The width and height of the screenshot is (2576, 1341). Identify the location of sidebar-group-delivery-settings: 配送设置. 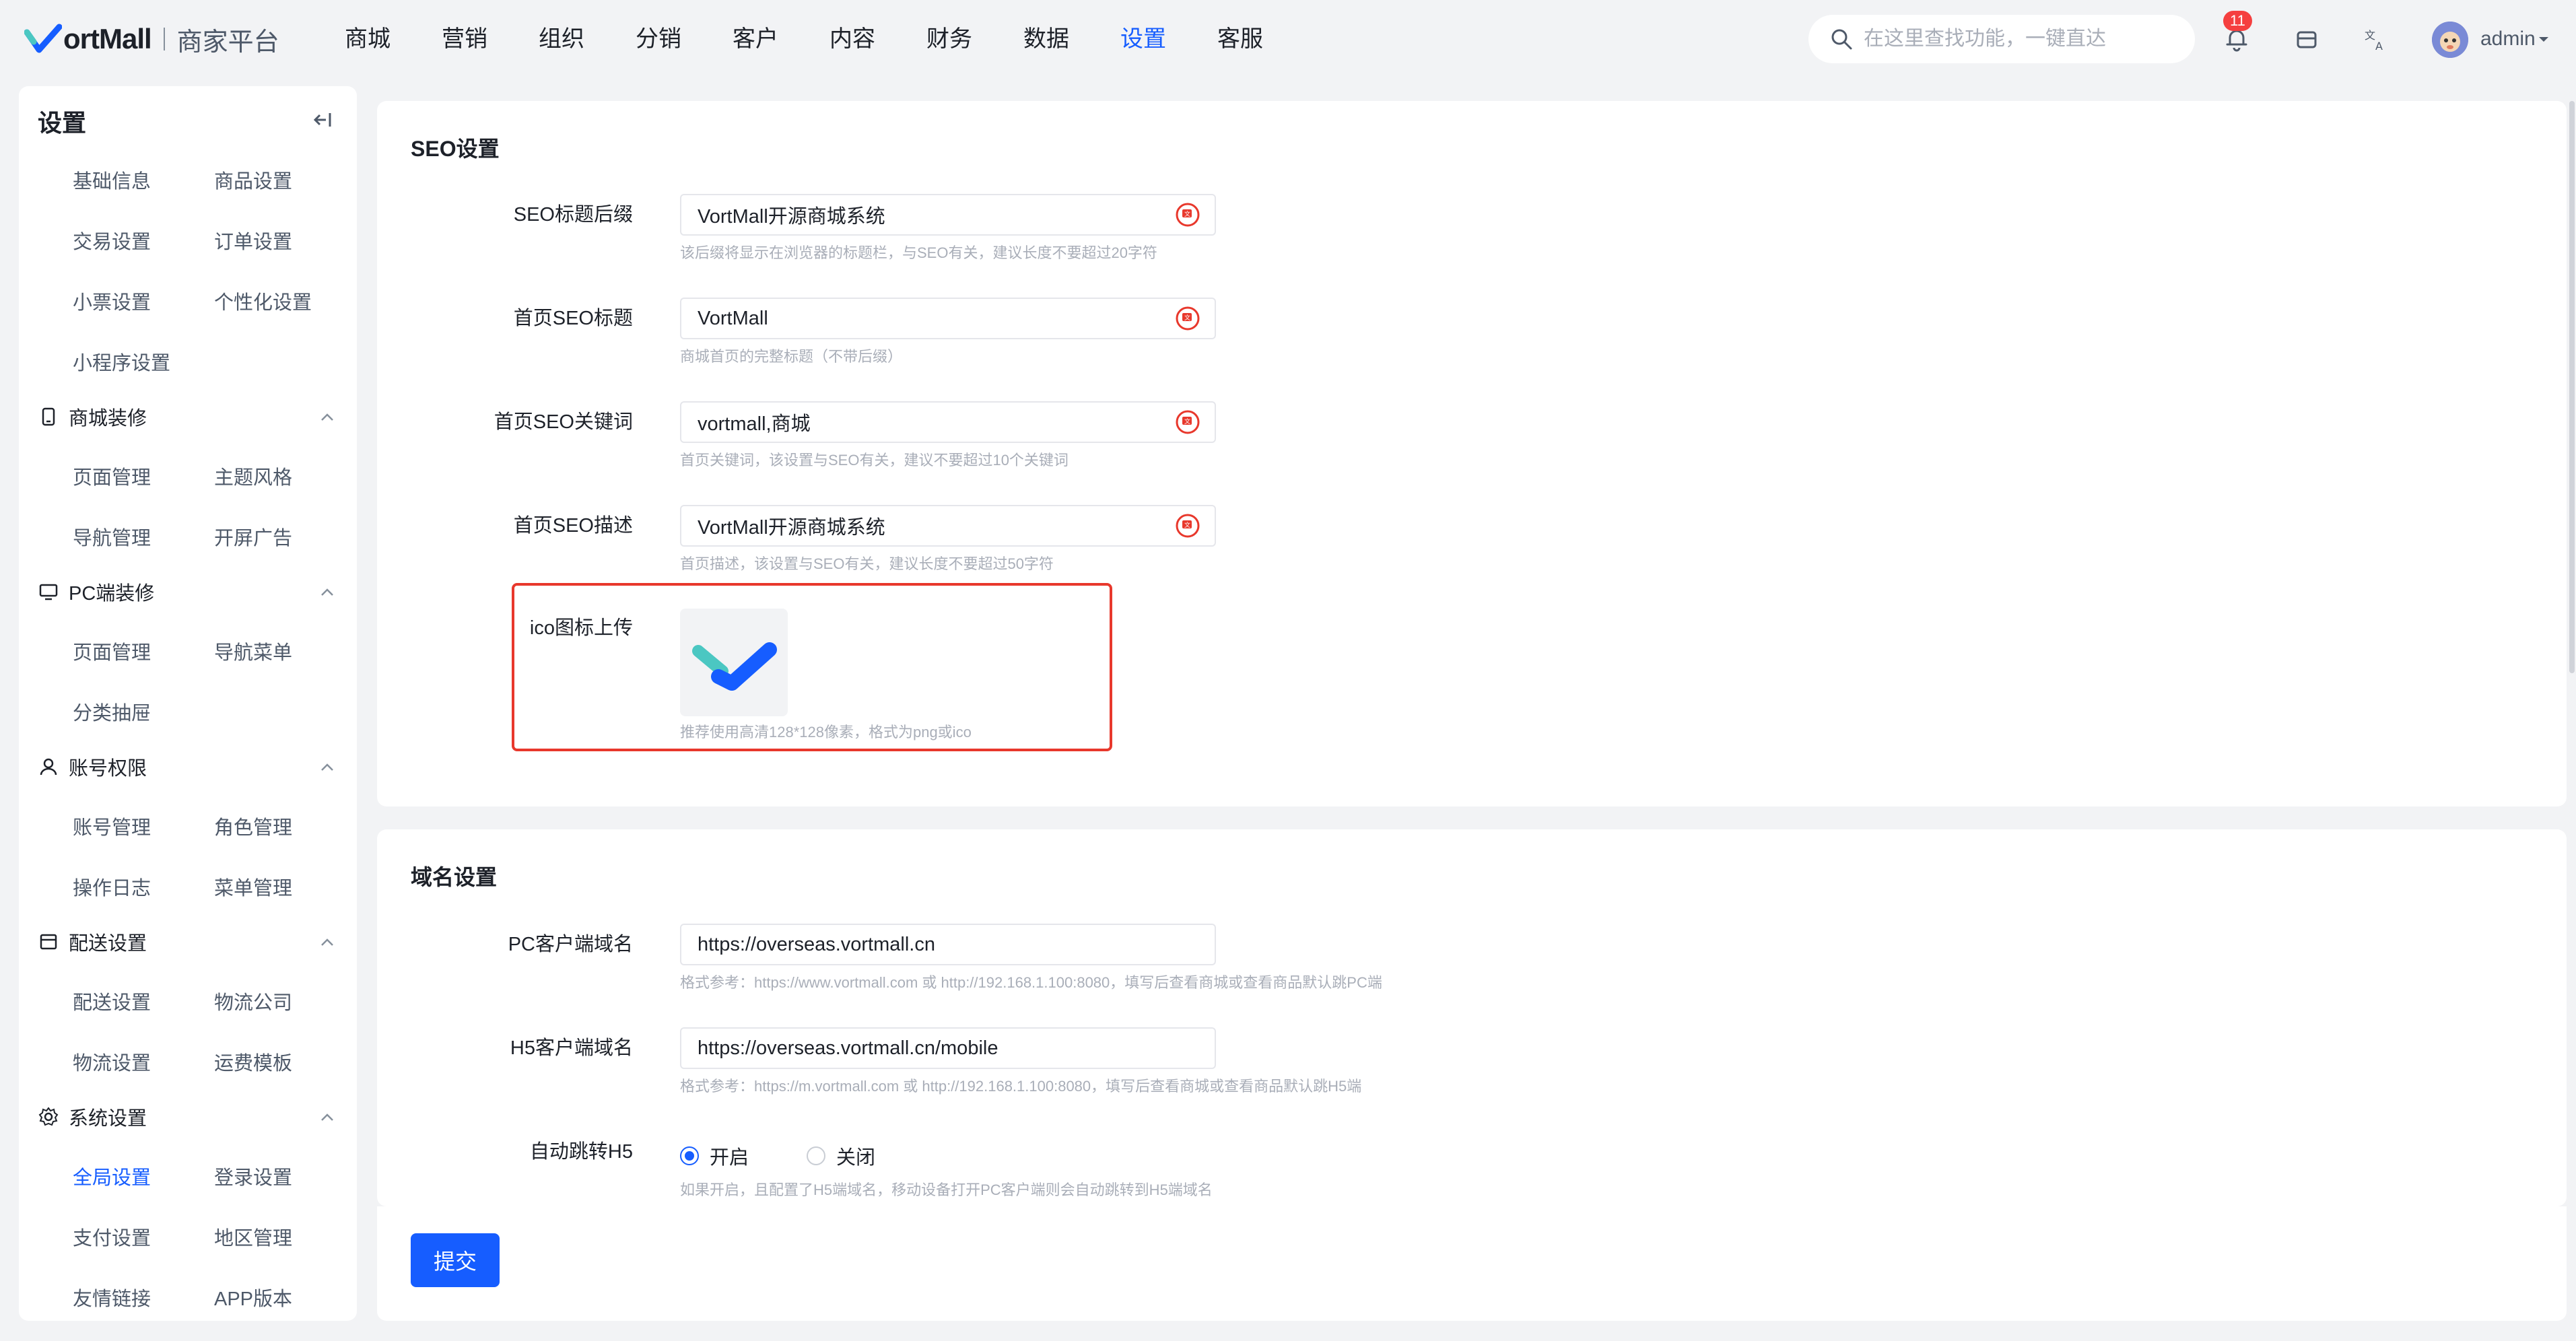
(92, 942).